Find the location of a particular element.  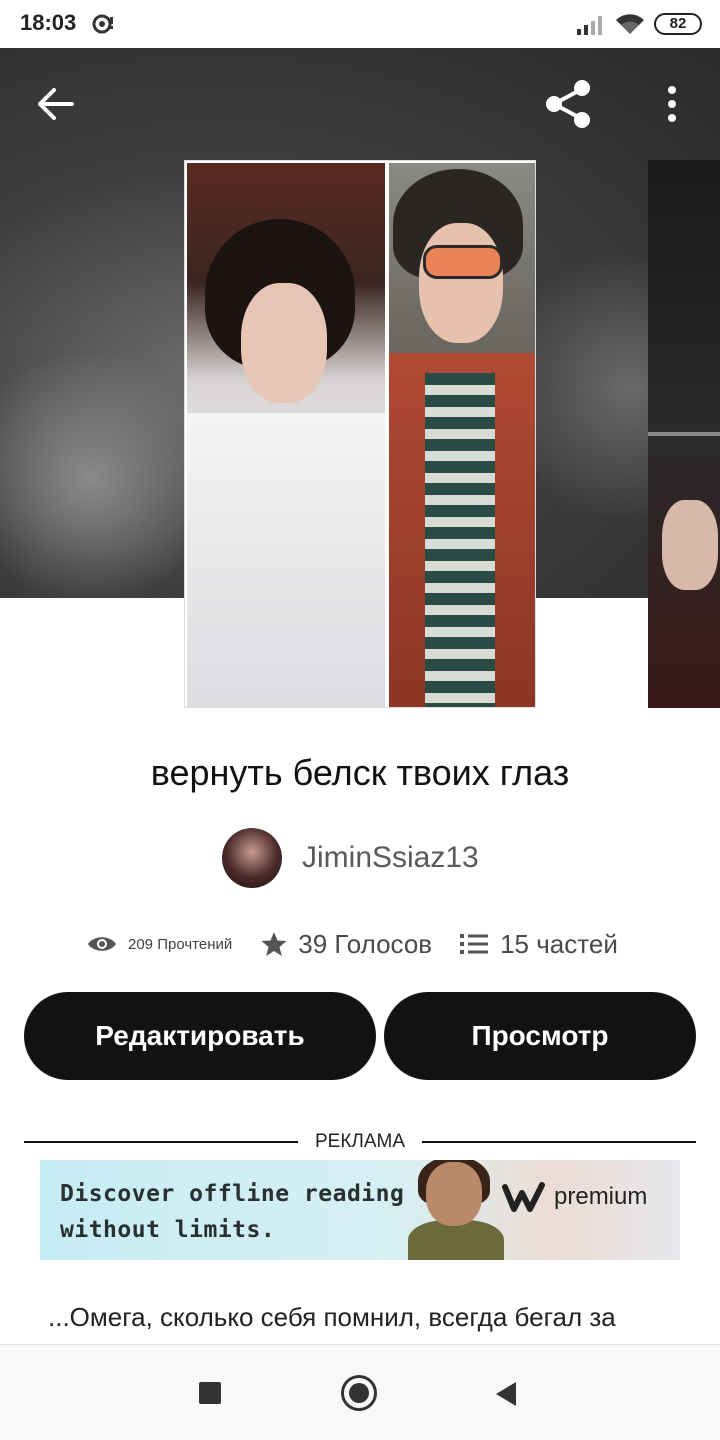

cover-image-left is located at coordinates (286, 435).